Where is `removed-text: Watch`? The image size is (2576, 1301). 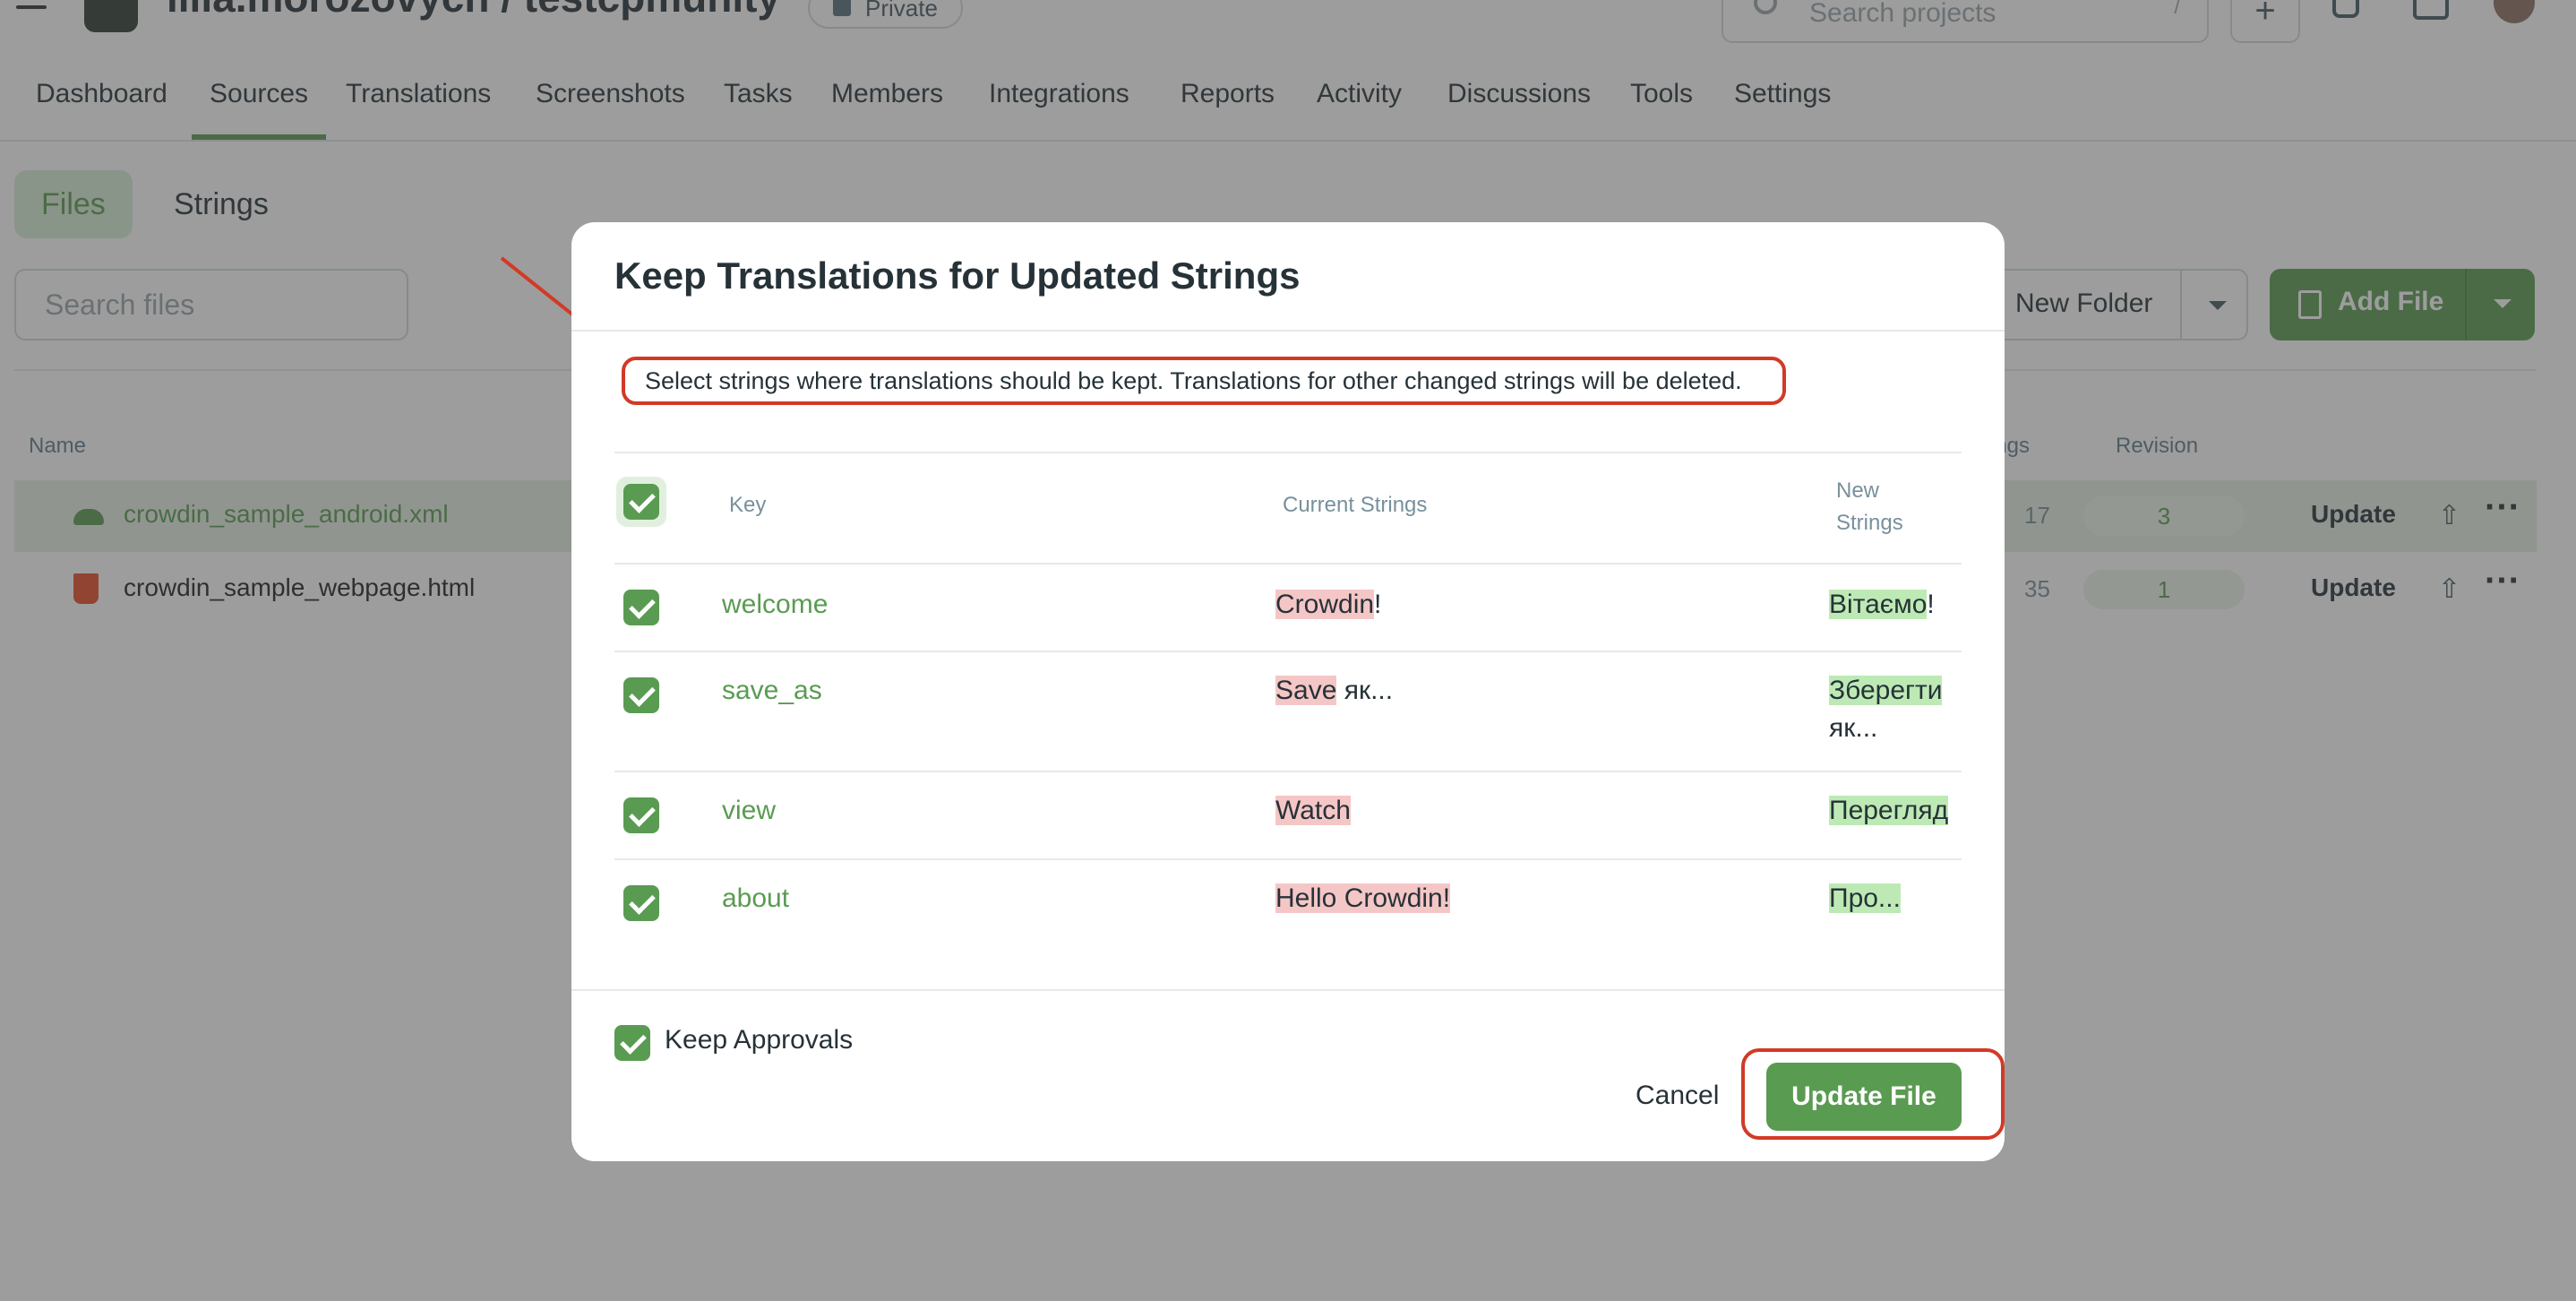 removed-text: Watch is located at coordinates (1313, 810).